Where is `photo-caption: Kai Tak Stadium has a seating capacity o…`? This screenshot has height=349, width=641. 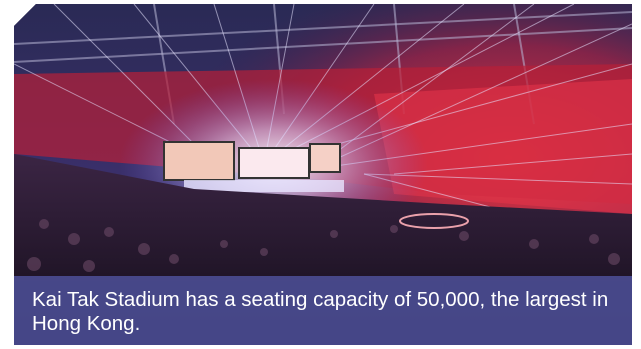 photo-caption: Kai Tak Stadium has a seating capacity o… is located at coordinates (320, 311).